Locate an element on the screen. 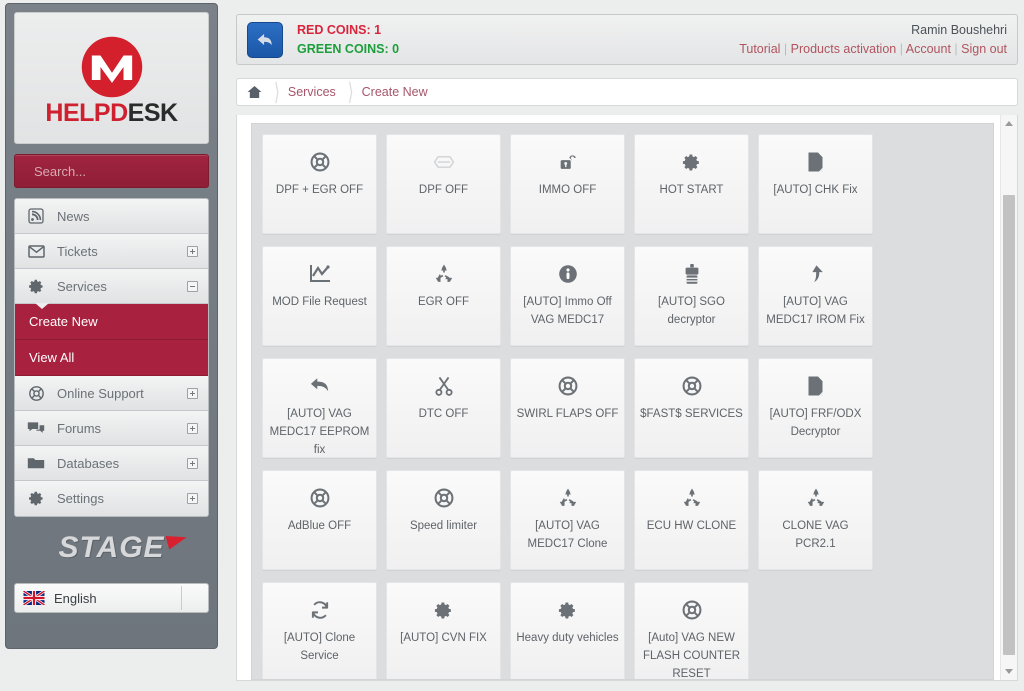  sidebar-item-settings: Settings is located at coordinates (111, 498).